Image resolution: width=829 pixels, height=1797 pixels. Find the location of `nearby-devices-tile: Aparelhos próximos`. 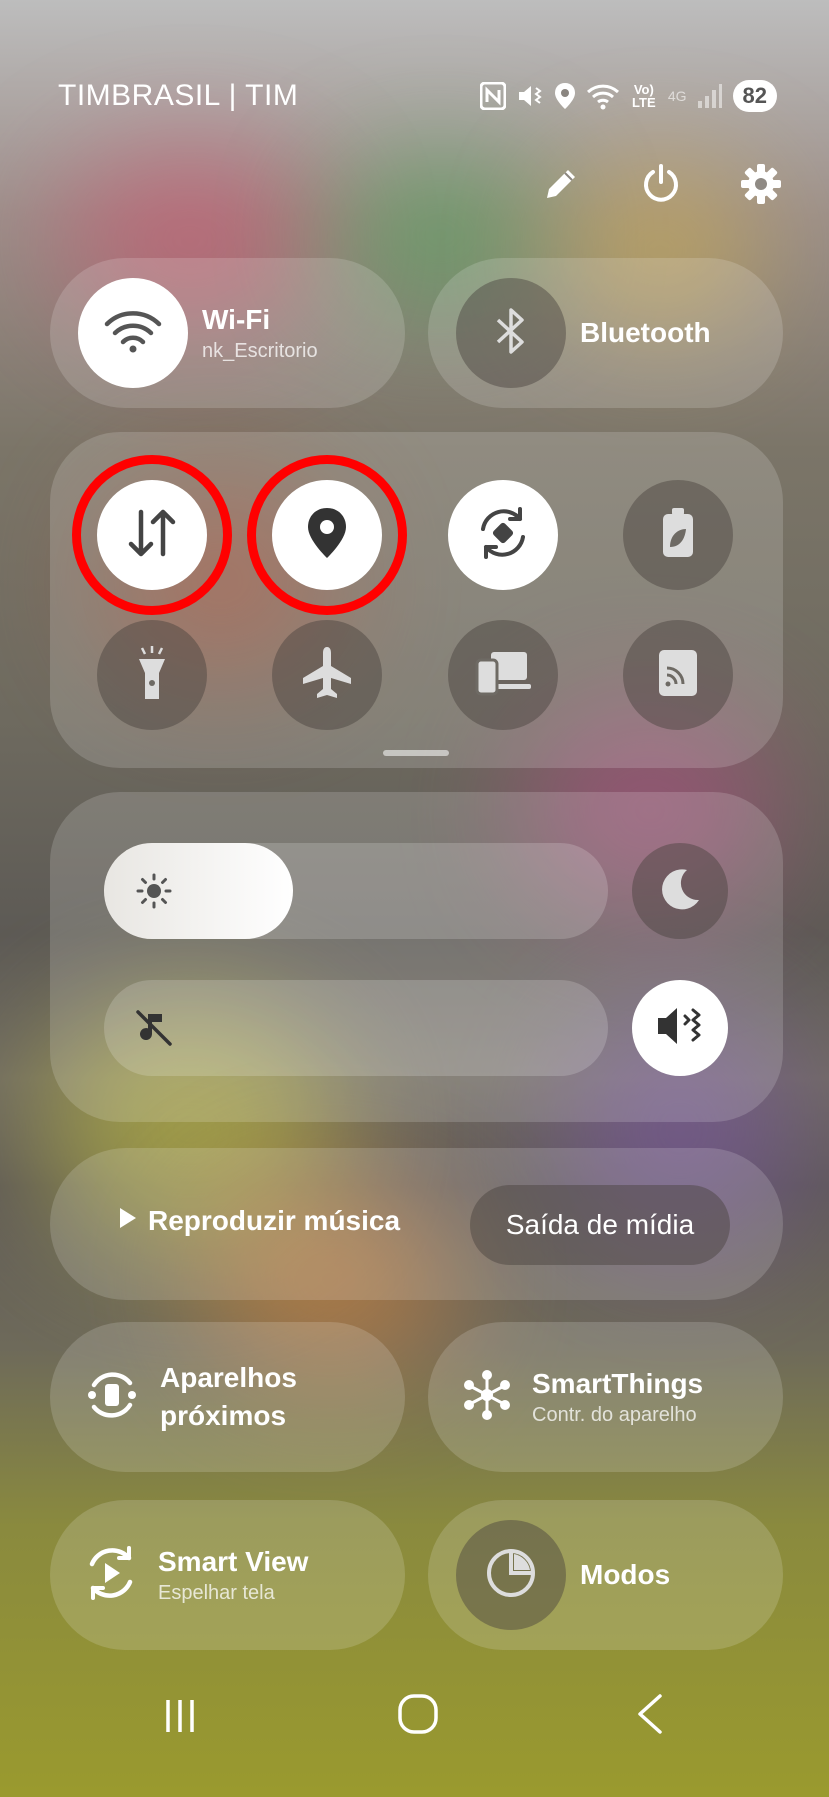

nearby-devices-tile: Aparelhos próximos is located at coordinates (227, 1397).